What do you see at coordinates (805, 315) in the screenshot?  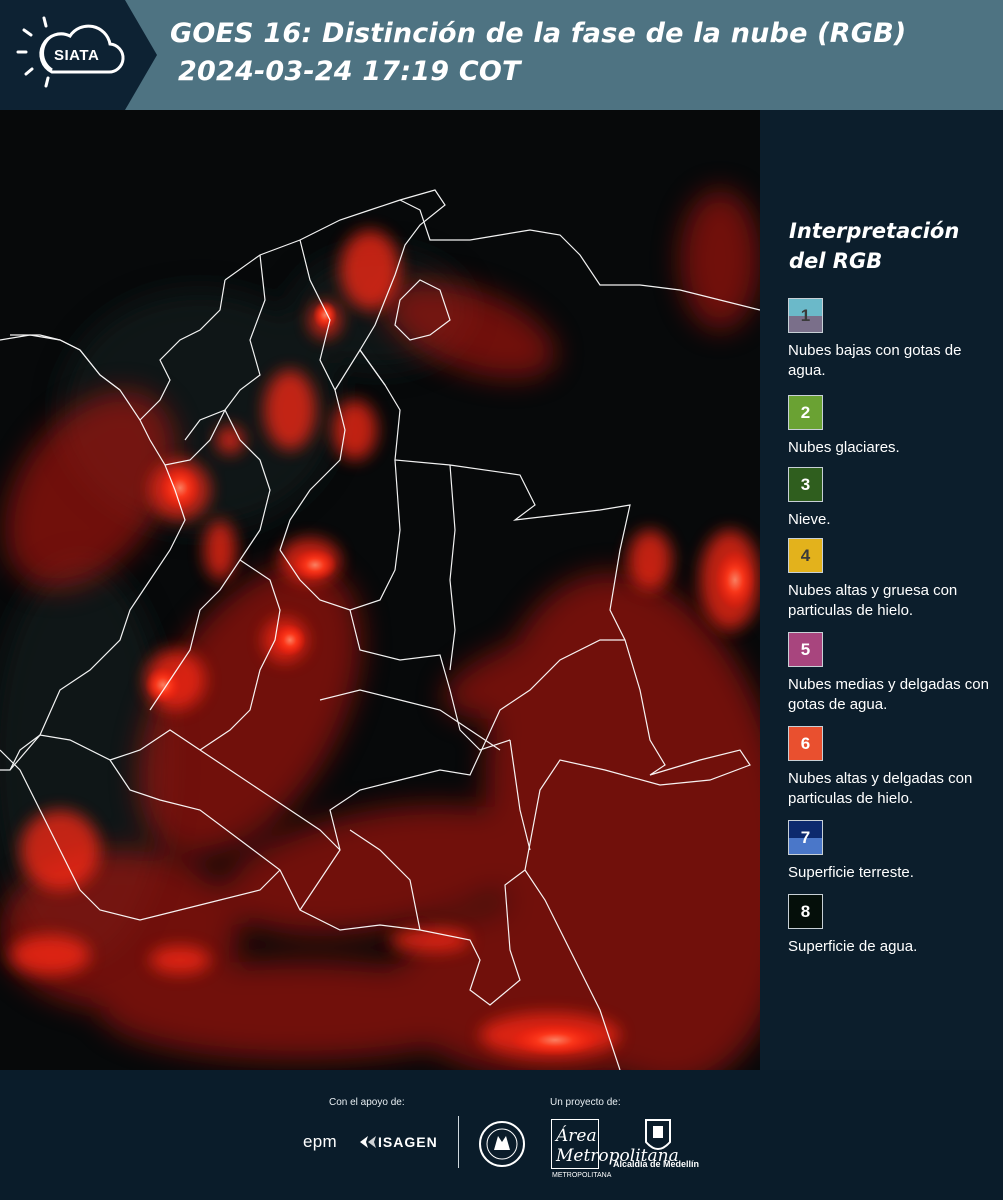 I see `legend-swatch-1: 1` at bounding box center [805, 315].